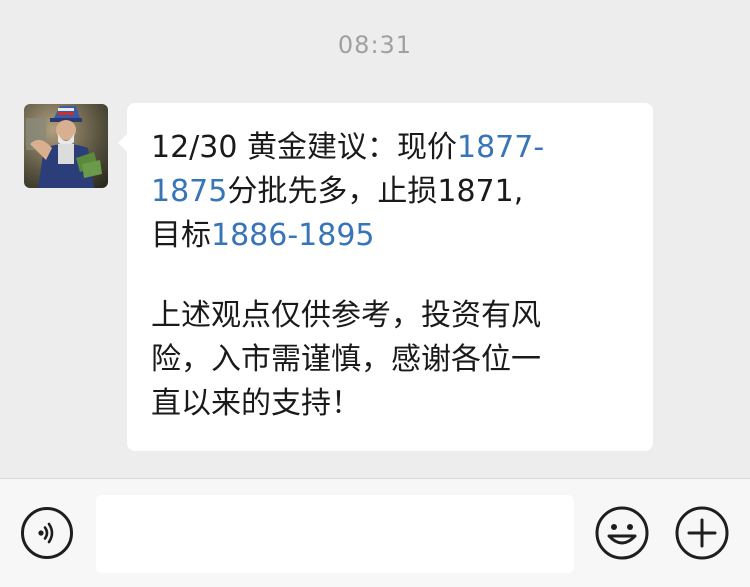  I want to click on sender-avatar, so click(66, 146).